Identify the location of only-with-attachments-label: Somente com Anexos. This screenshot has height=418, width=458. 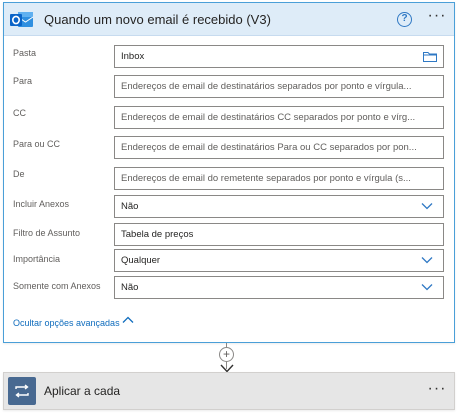
(57, 286).